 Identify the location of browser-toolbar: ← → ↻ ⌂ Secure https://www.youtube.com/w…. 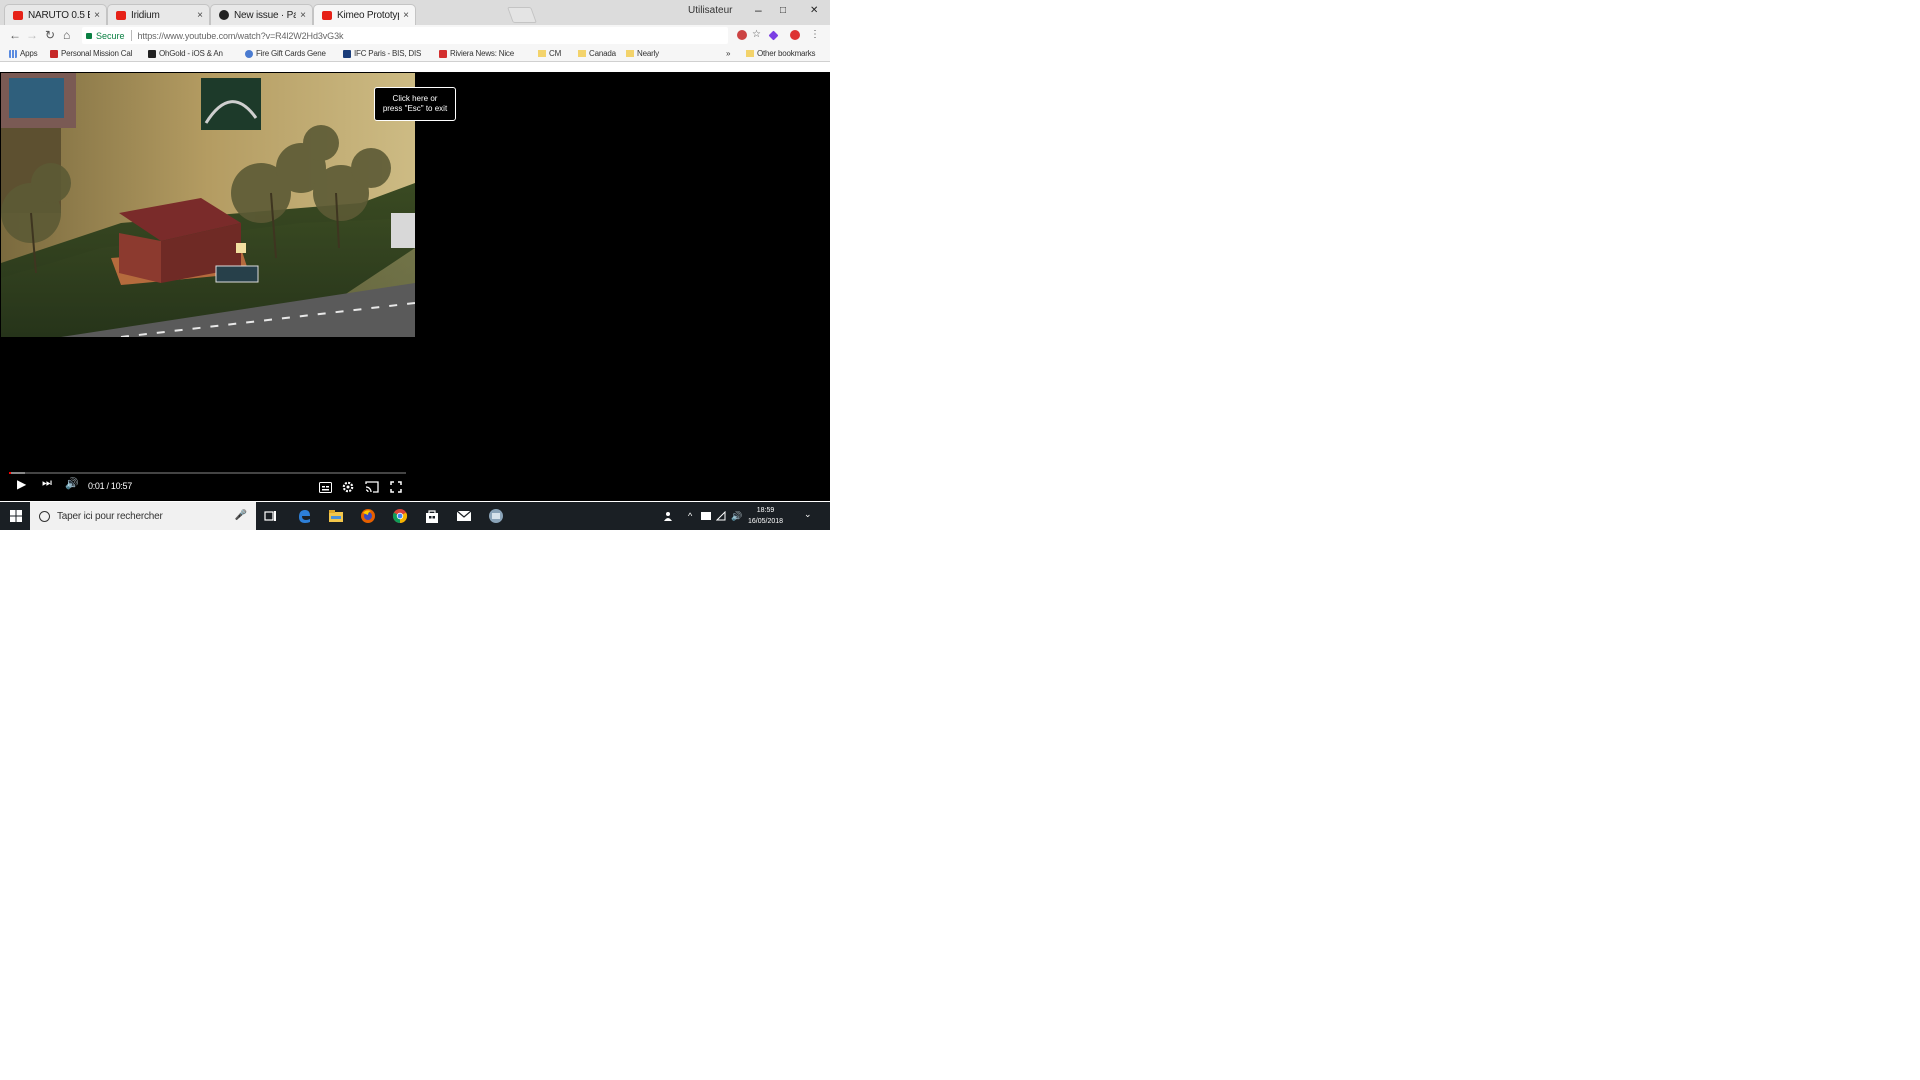
(415, 36).